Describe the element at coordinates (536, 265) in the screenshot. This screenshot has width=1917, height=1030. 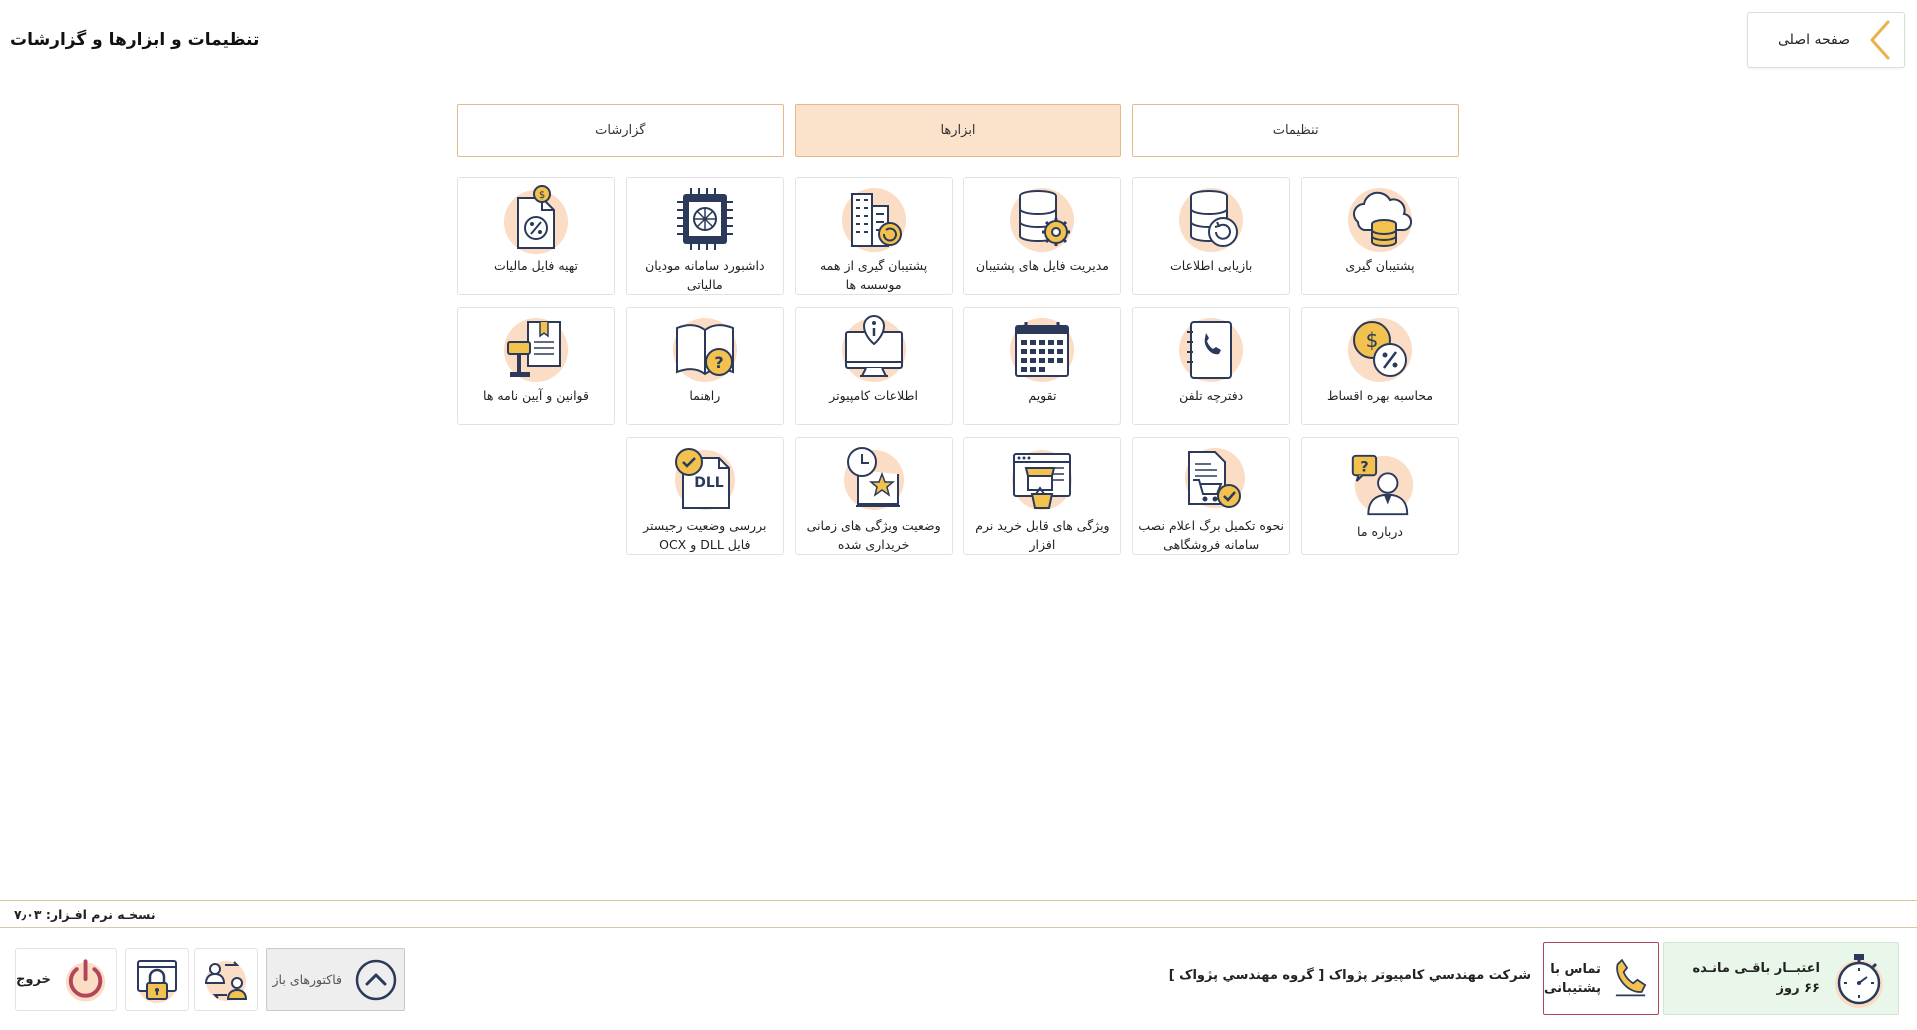
I see `tool-label: تهیه فایل مالیات` at that location.